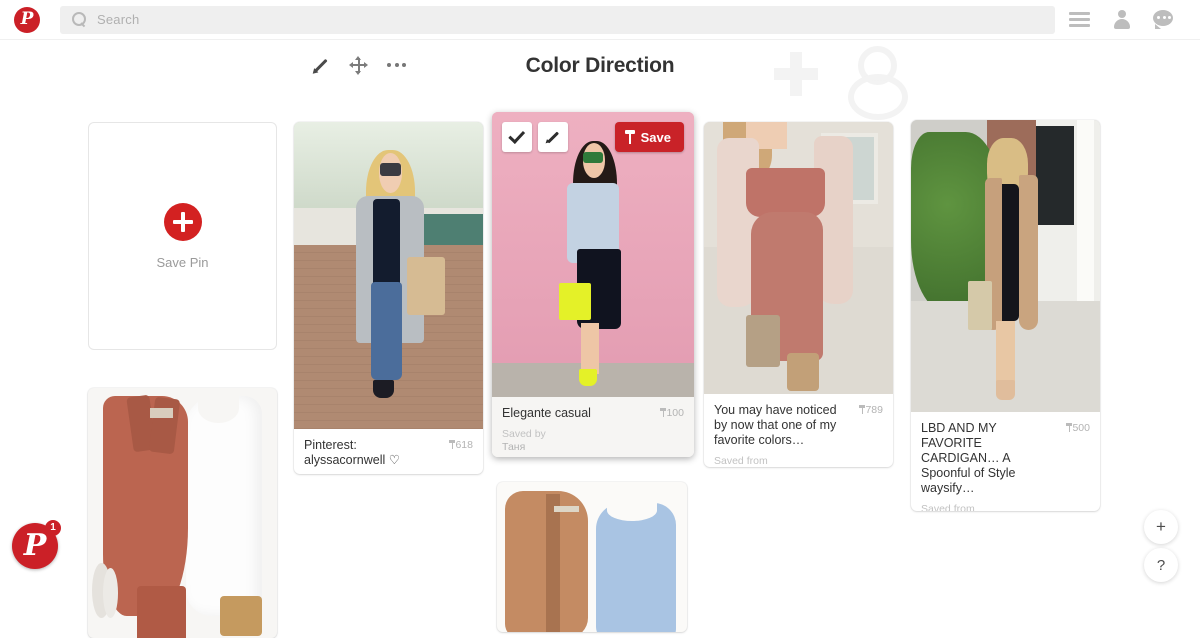  Describe the element at coordinates (1081, 428) in the screenshot. I see `pin-save-count-value: 500` at that location.